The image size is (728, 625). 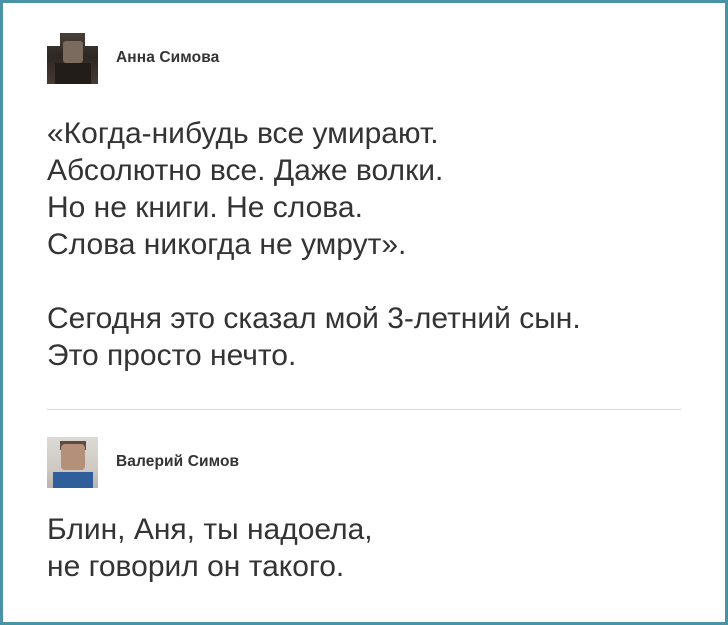 What do you see at coordinates (245, 170) in the screenshot?
I see `post-line: Абсолютно все. Даже волки.` at bounding box center [245, 170].